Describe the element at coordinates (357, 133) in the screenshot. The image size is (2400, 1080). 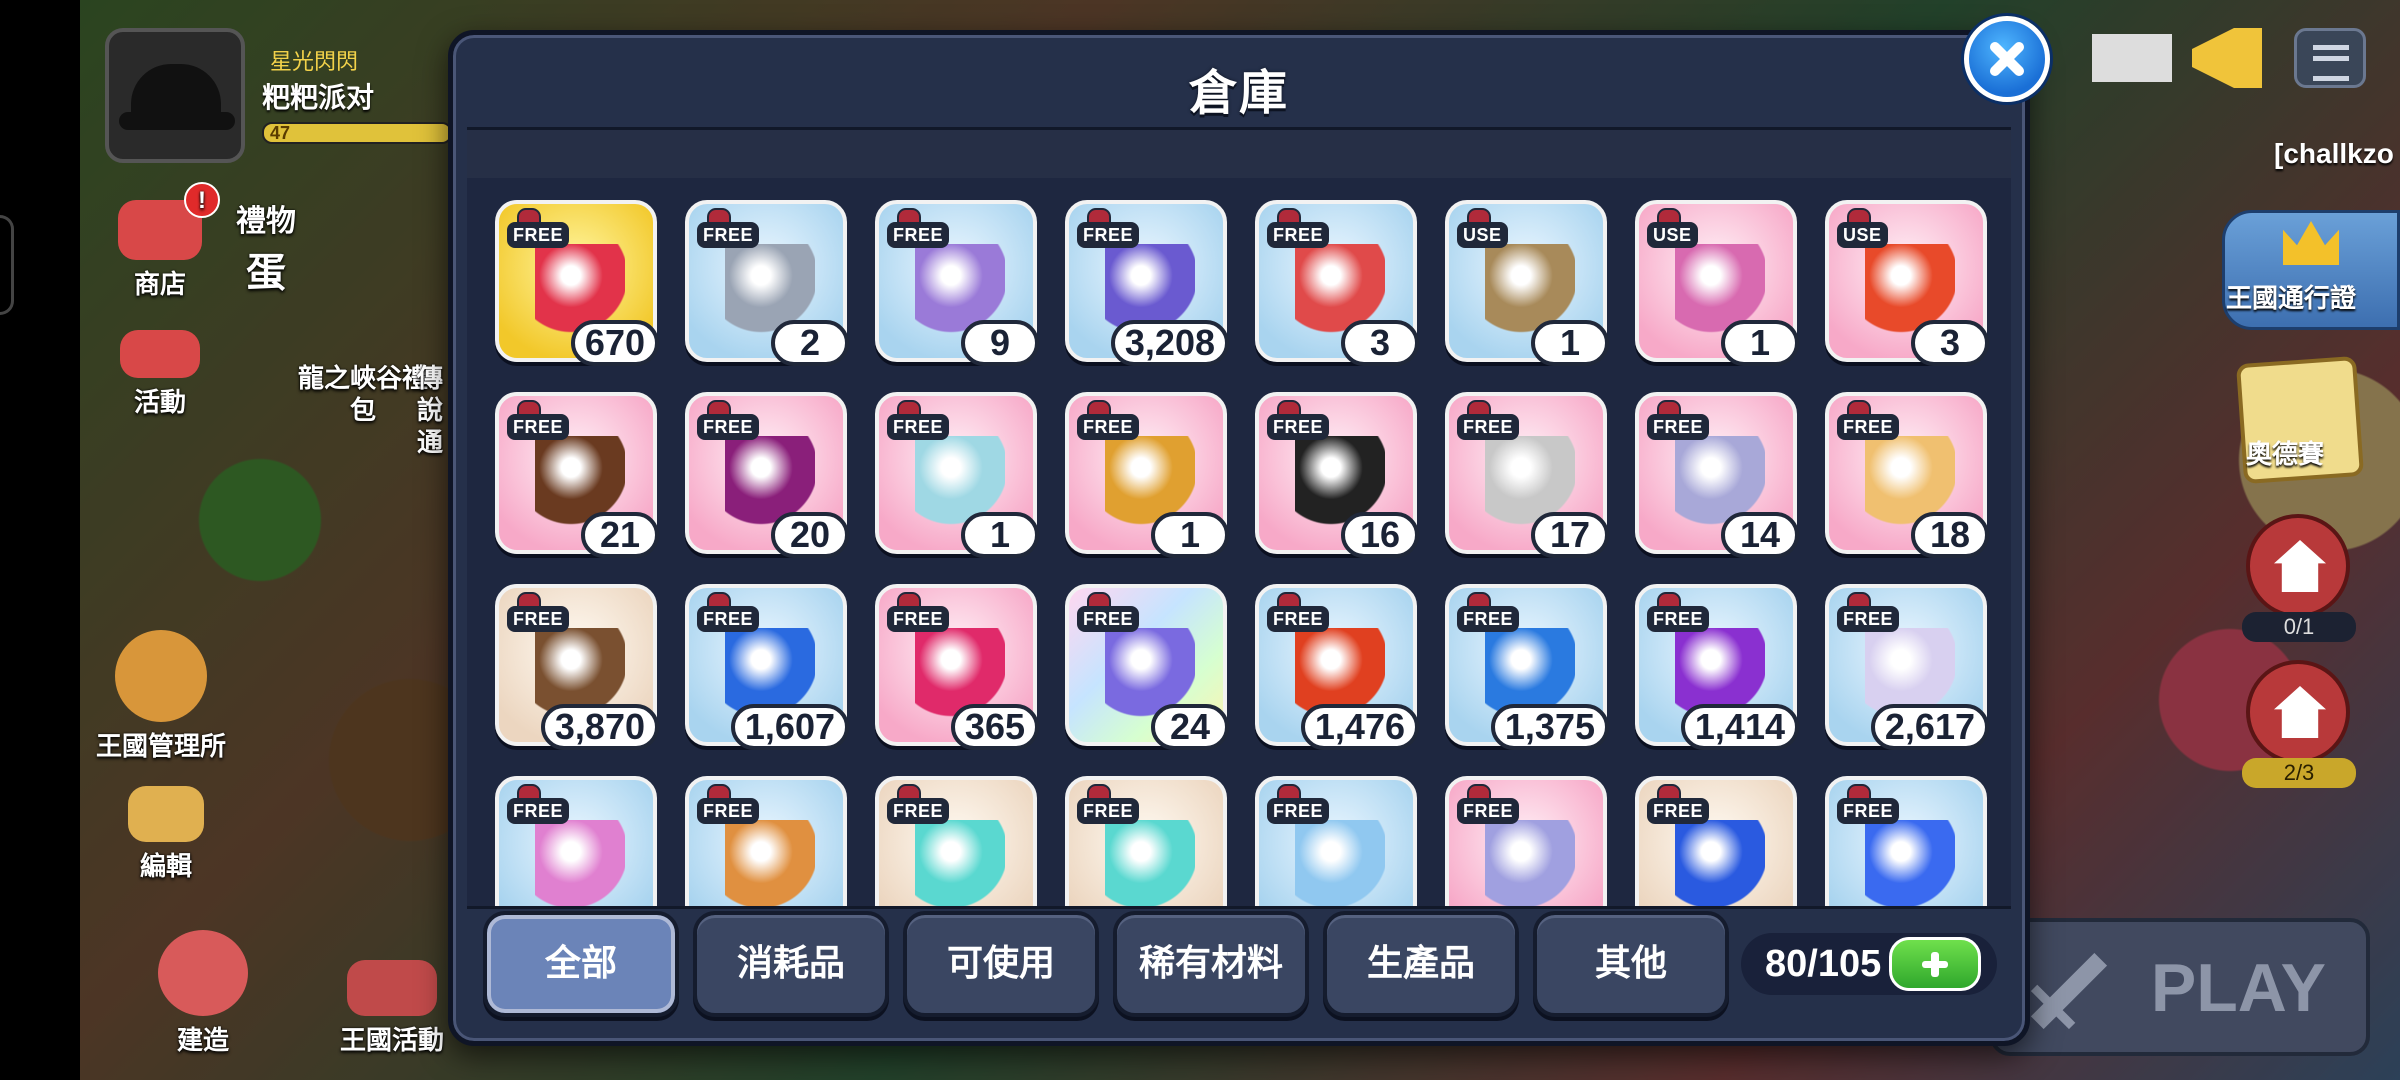
I see `level-bar: 47` at that location.